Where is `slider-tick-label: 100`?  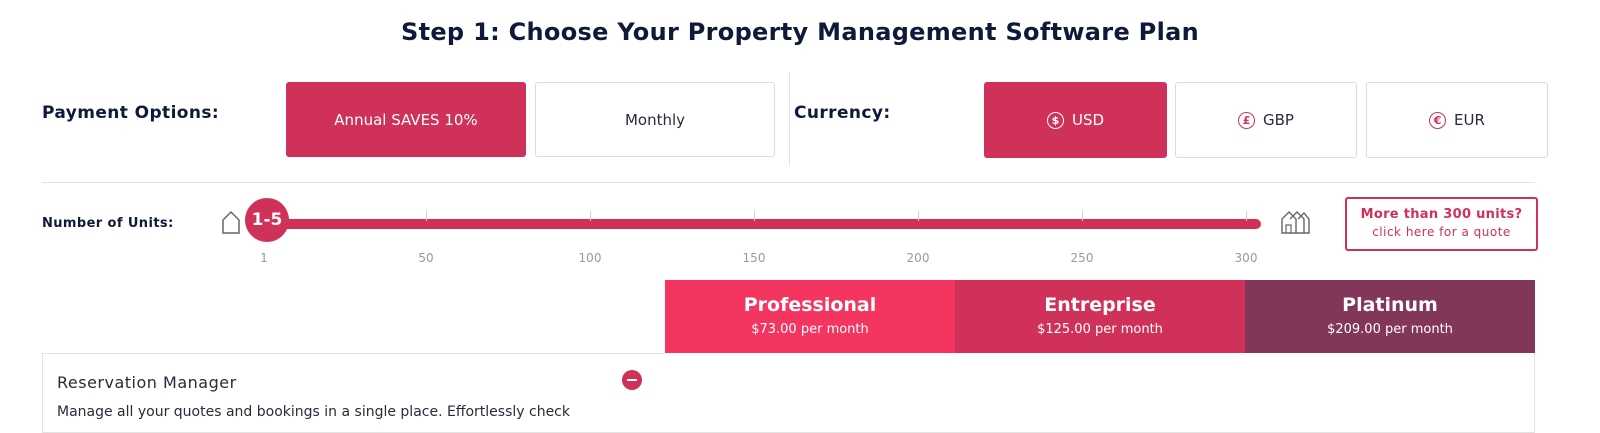 slider-tick-label: 100 is located at coordinates (590, 258).